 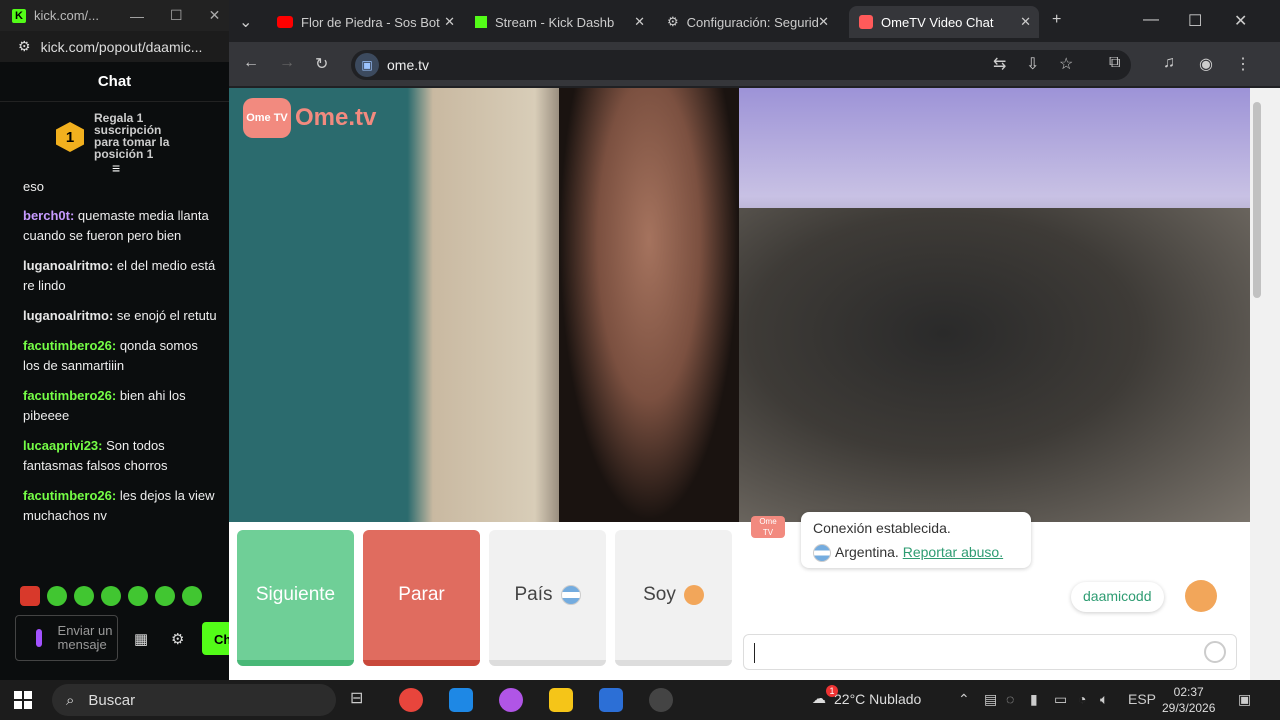 I want to click on profile-icon: ◉, so click(x=1206, y=64).